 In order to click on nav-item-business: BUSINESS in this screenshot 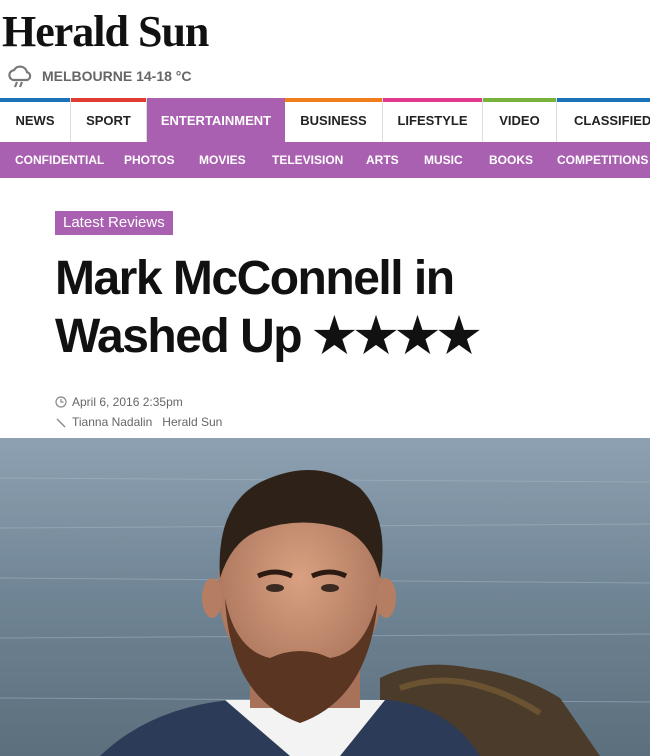, I will do `click(334, 120)`.